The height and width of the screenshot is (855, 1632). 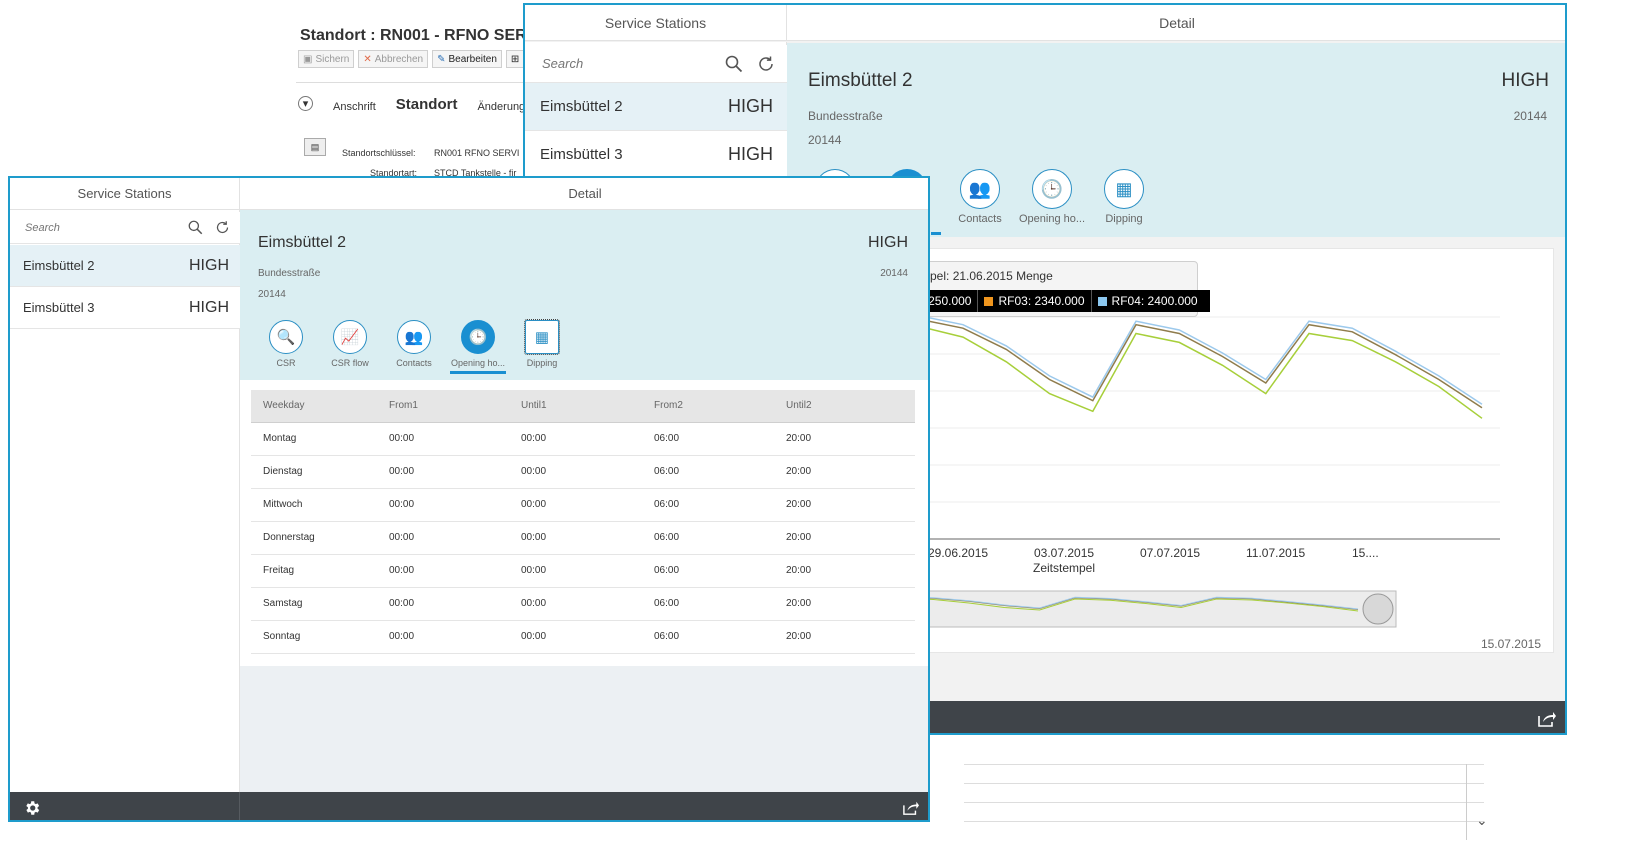 What do you see at coordinates (305, 103) in the screenshot?
I see `sap-tab-toggle-icon: ▾` at bounding box center [305, 103].